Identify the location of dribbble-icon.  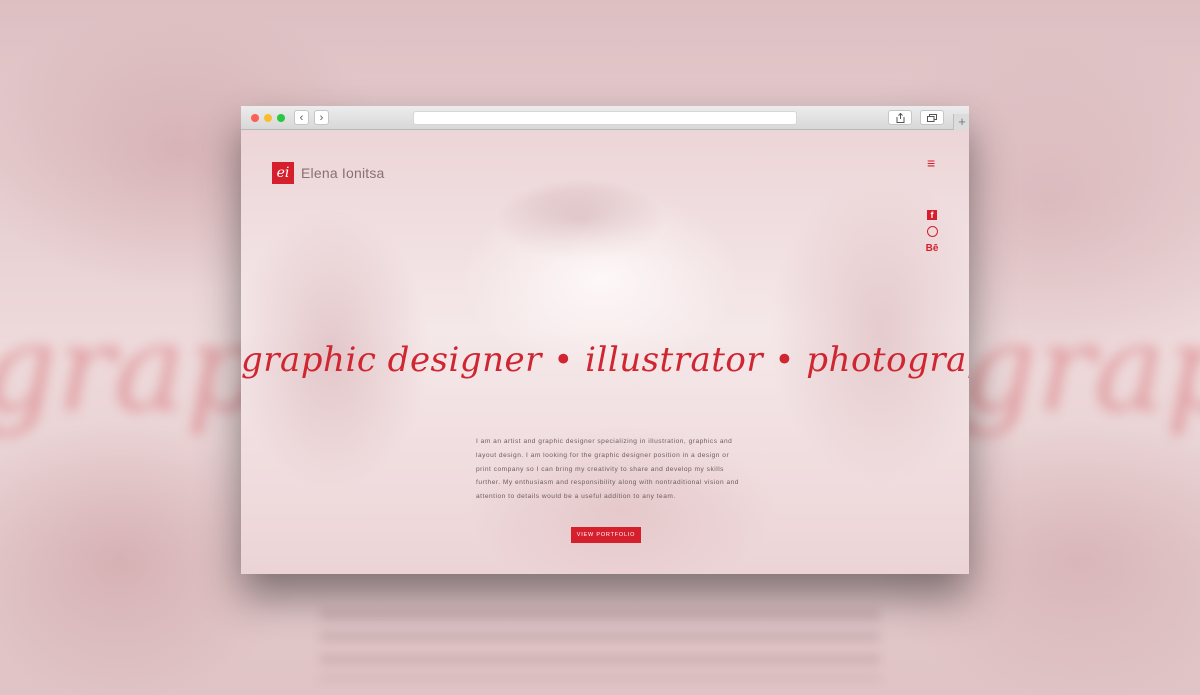
(932, 231).